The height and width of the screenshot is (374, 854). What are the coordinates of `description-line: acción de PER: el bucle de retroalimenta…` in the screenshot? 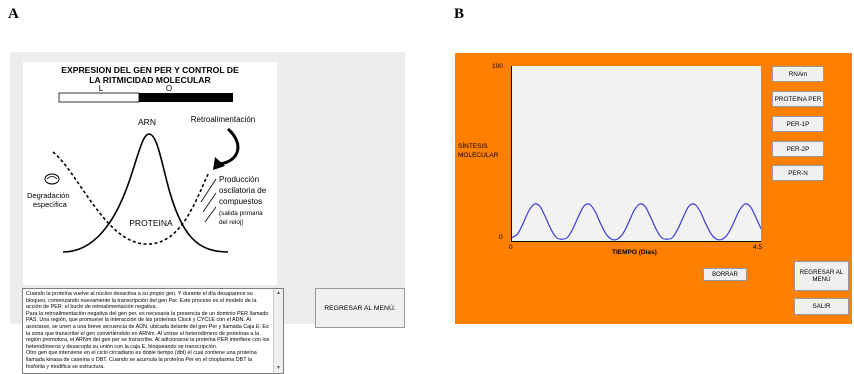 It's located at (91, 307).